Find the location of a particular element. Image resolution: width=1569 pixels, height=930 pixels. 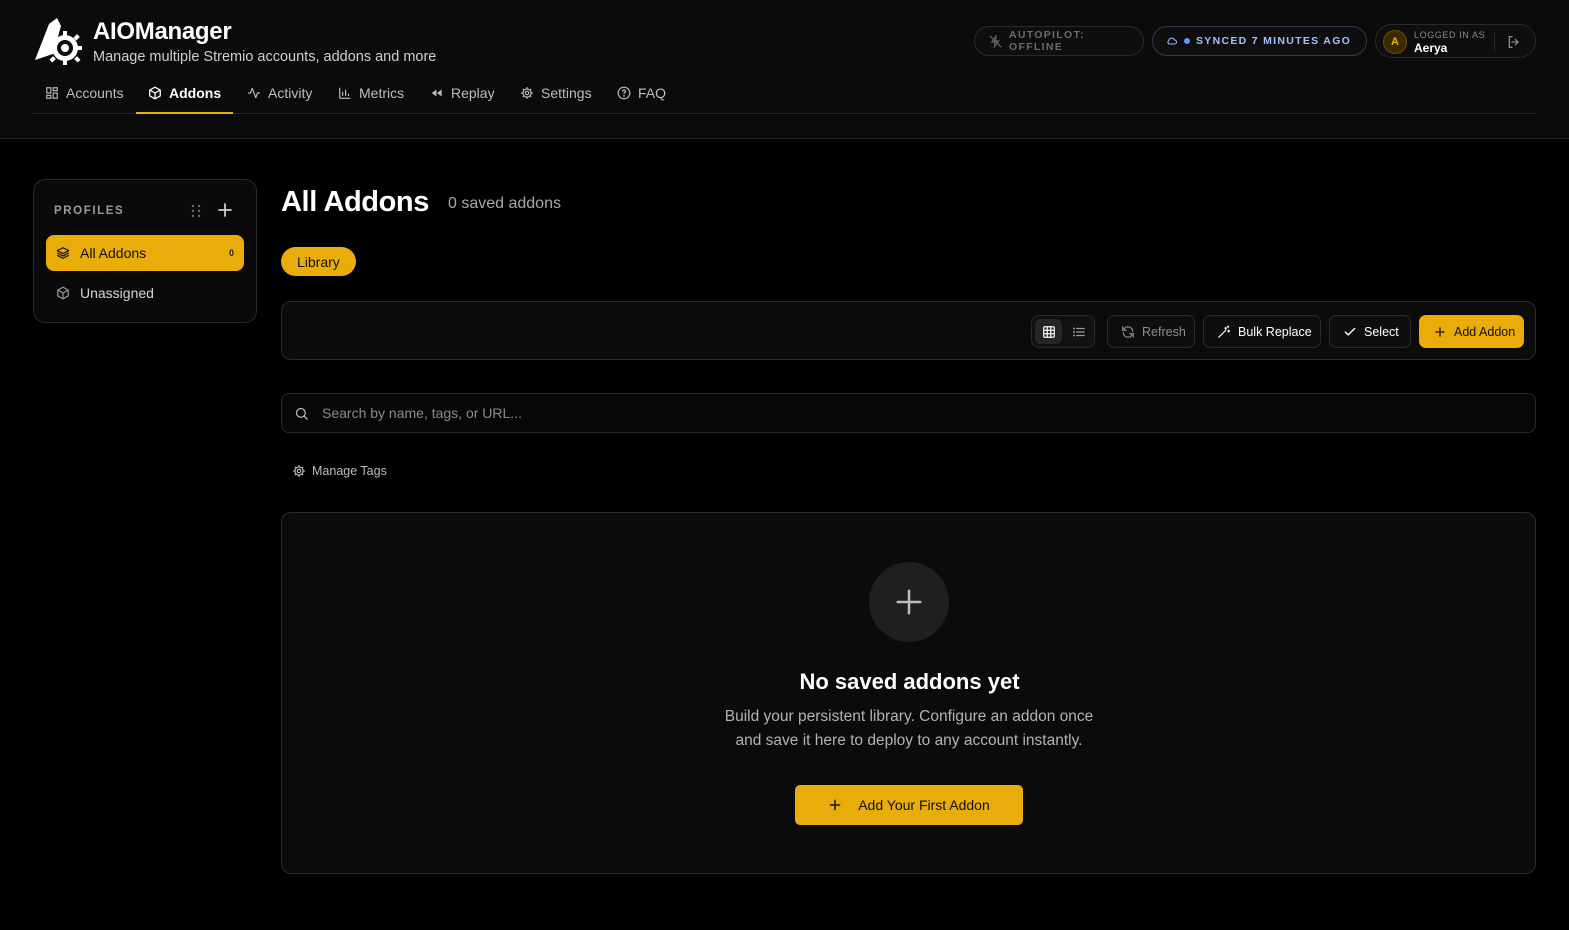

tab-label: Settings is located at coordinates (566, 92).